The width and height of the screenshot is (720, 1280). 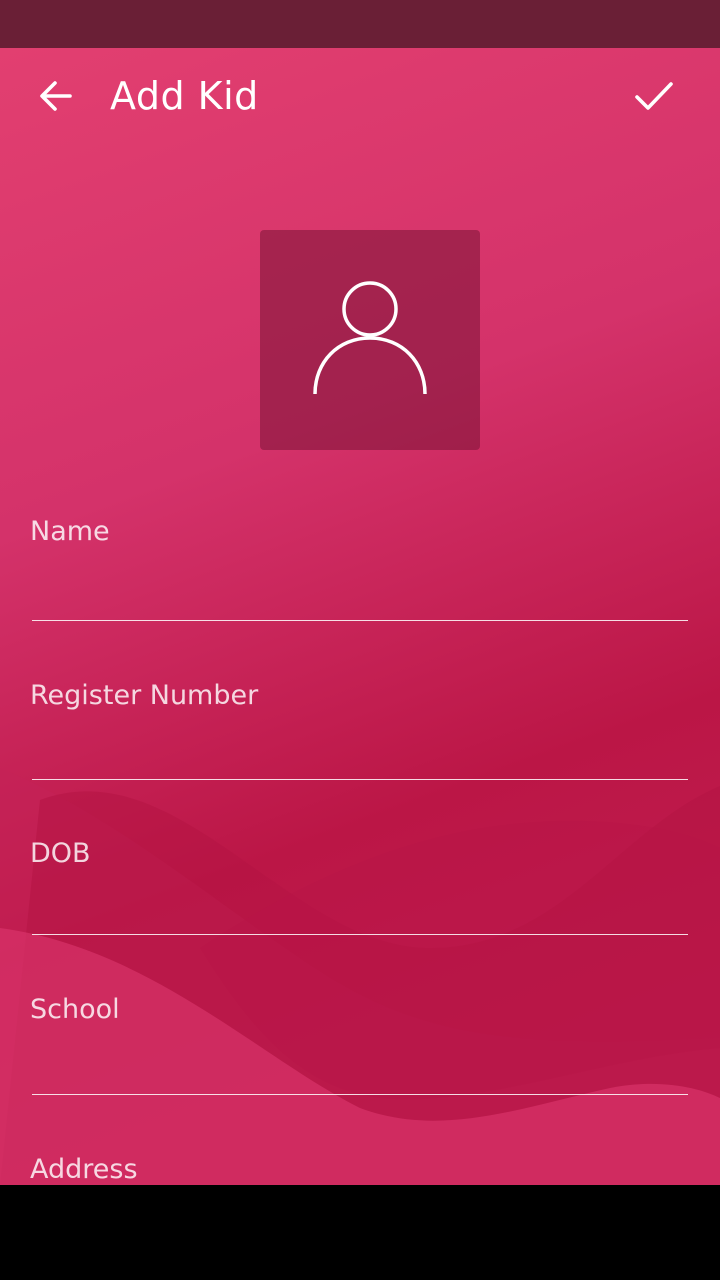 I want to click on register-number-label: Register Number, so click(x=144, y=695).